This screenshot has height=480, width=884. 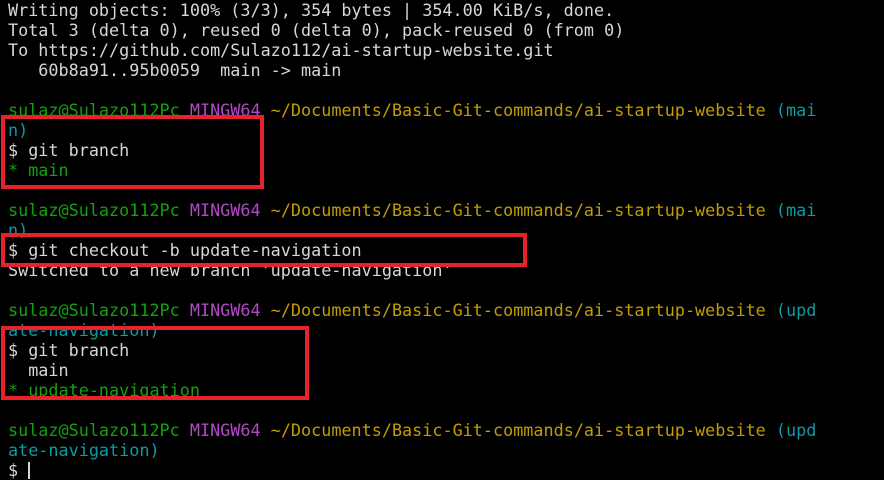 I want to click on highlight-box-git-checkout, so click(x=264, y=250).